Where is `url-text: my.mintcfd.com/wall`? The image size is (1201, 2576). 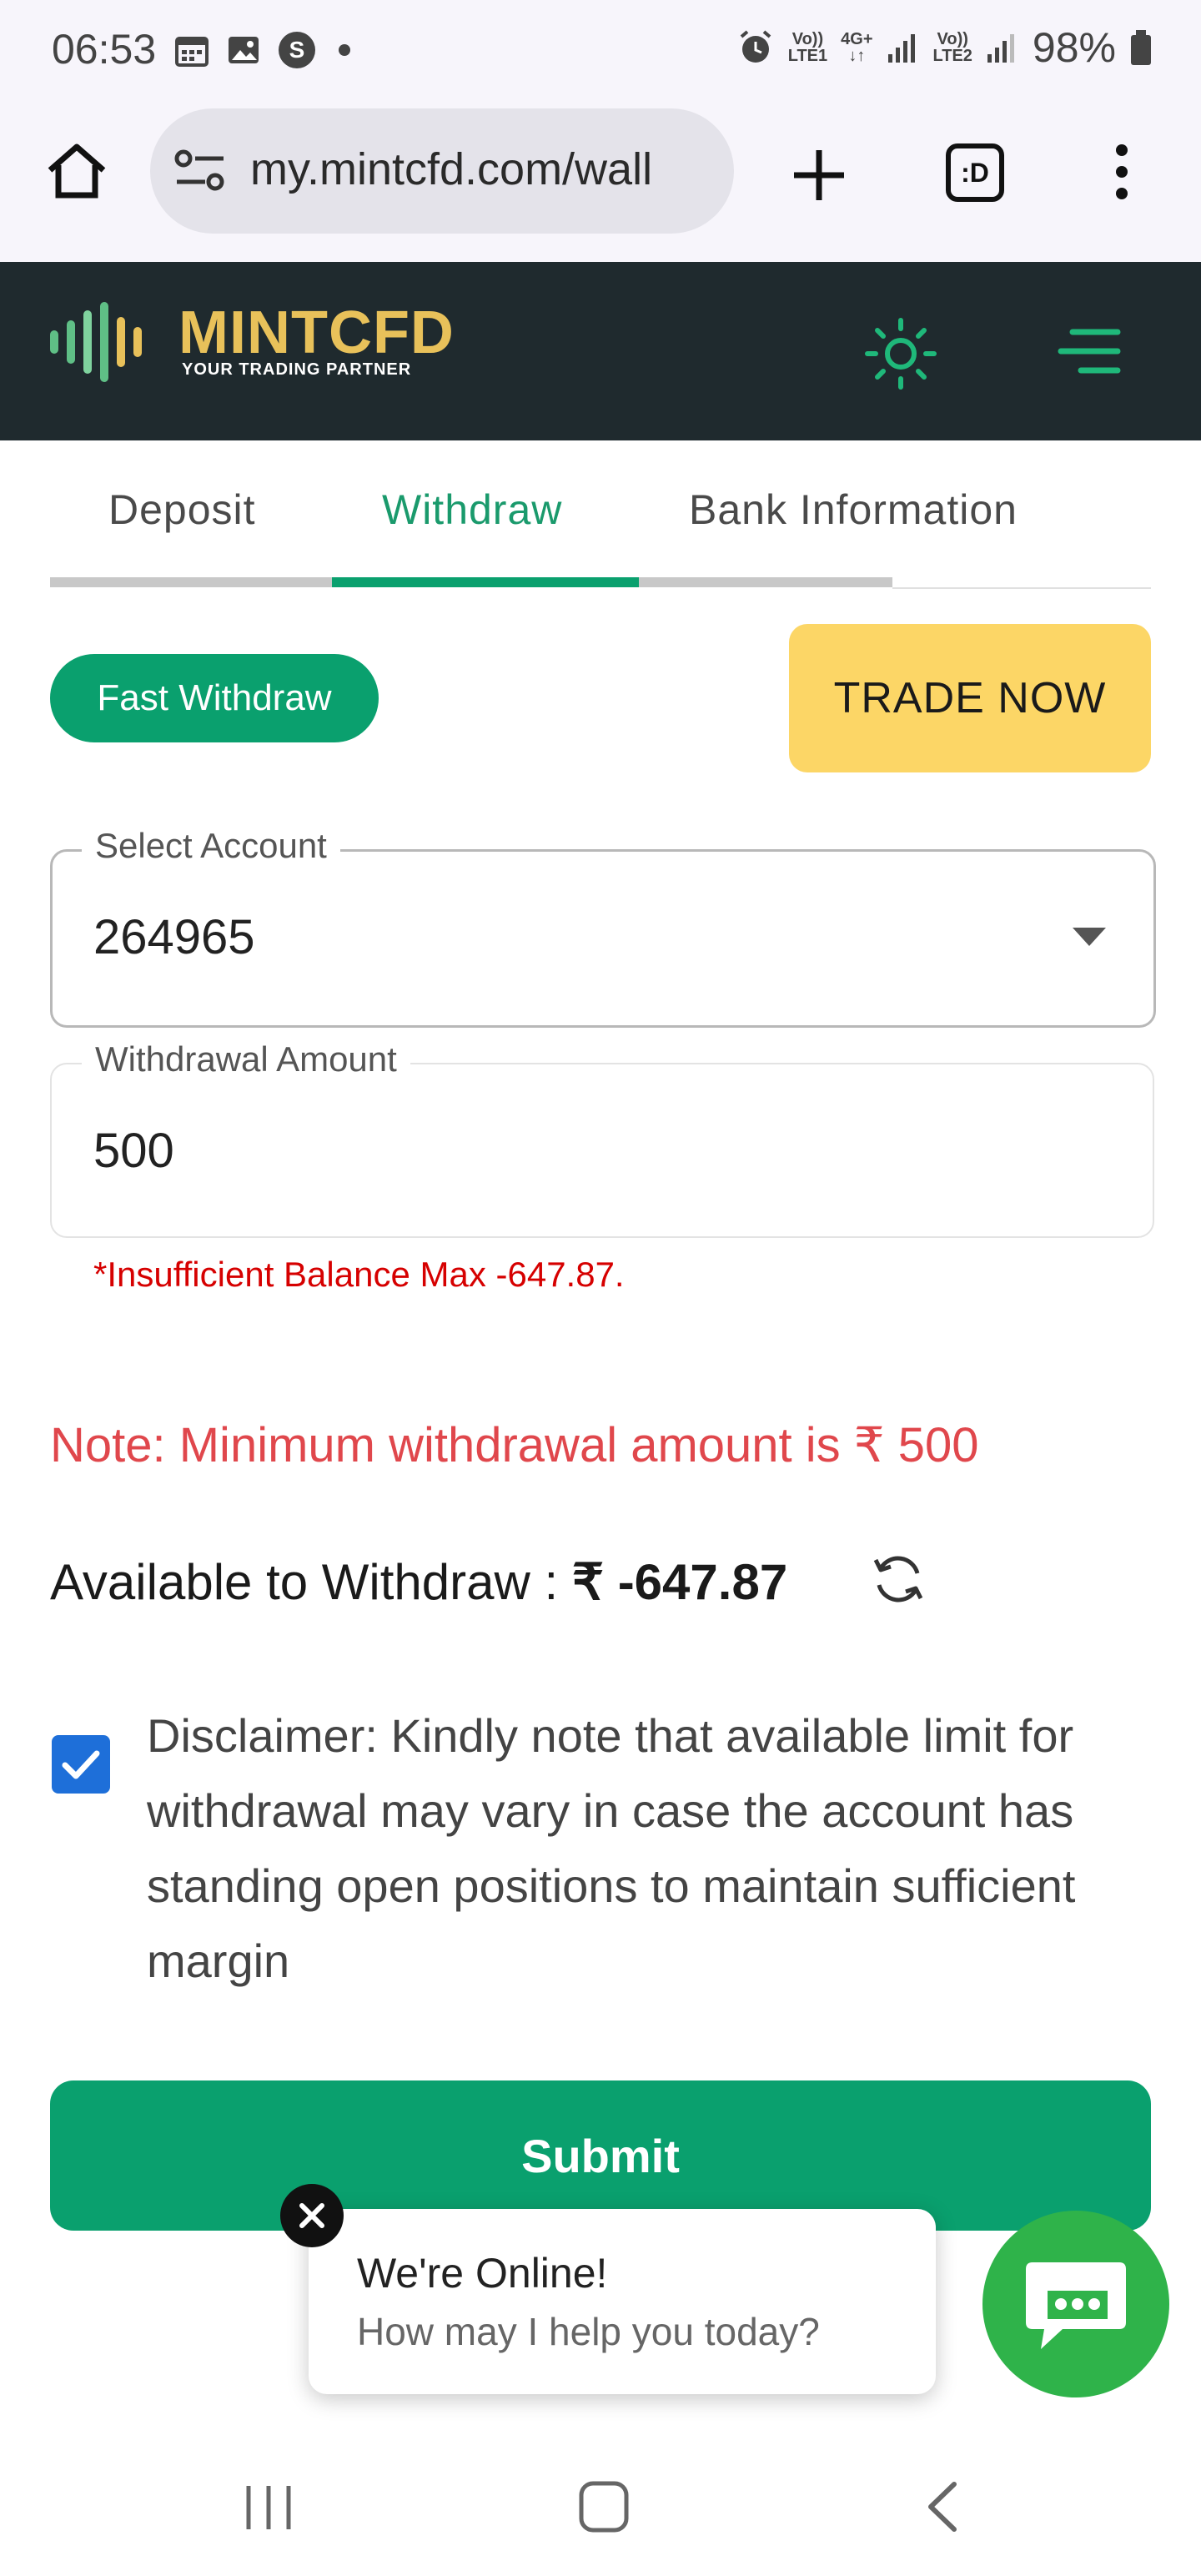 url-text: my.mintcfd.com/wall is located at coordinates (483, 169).